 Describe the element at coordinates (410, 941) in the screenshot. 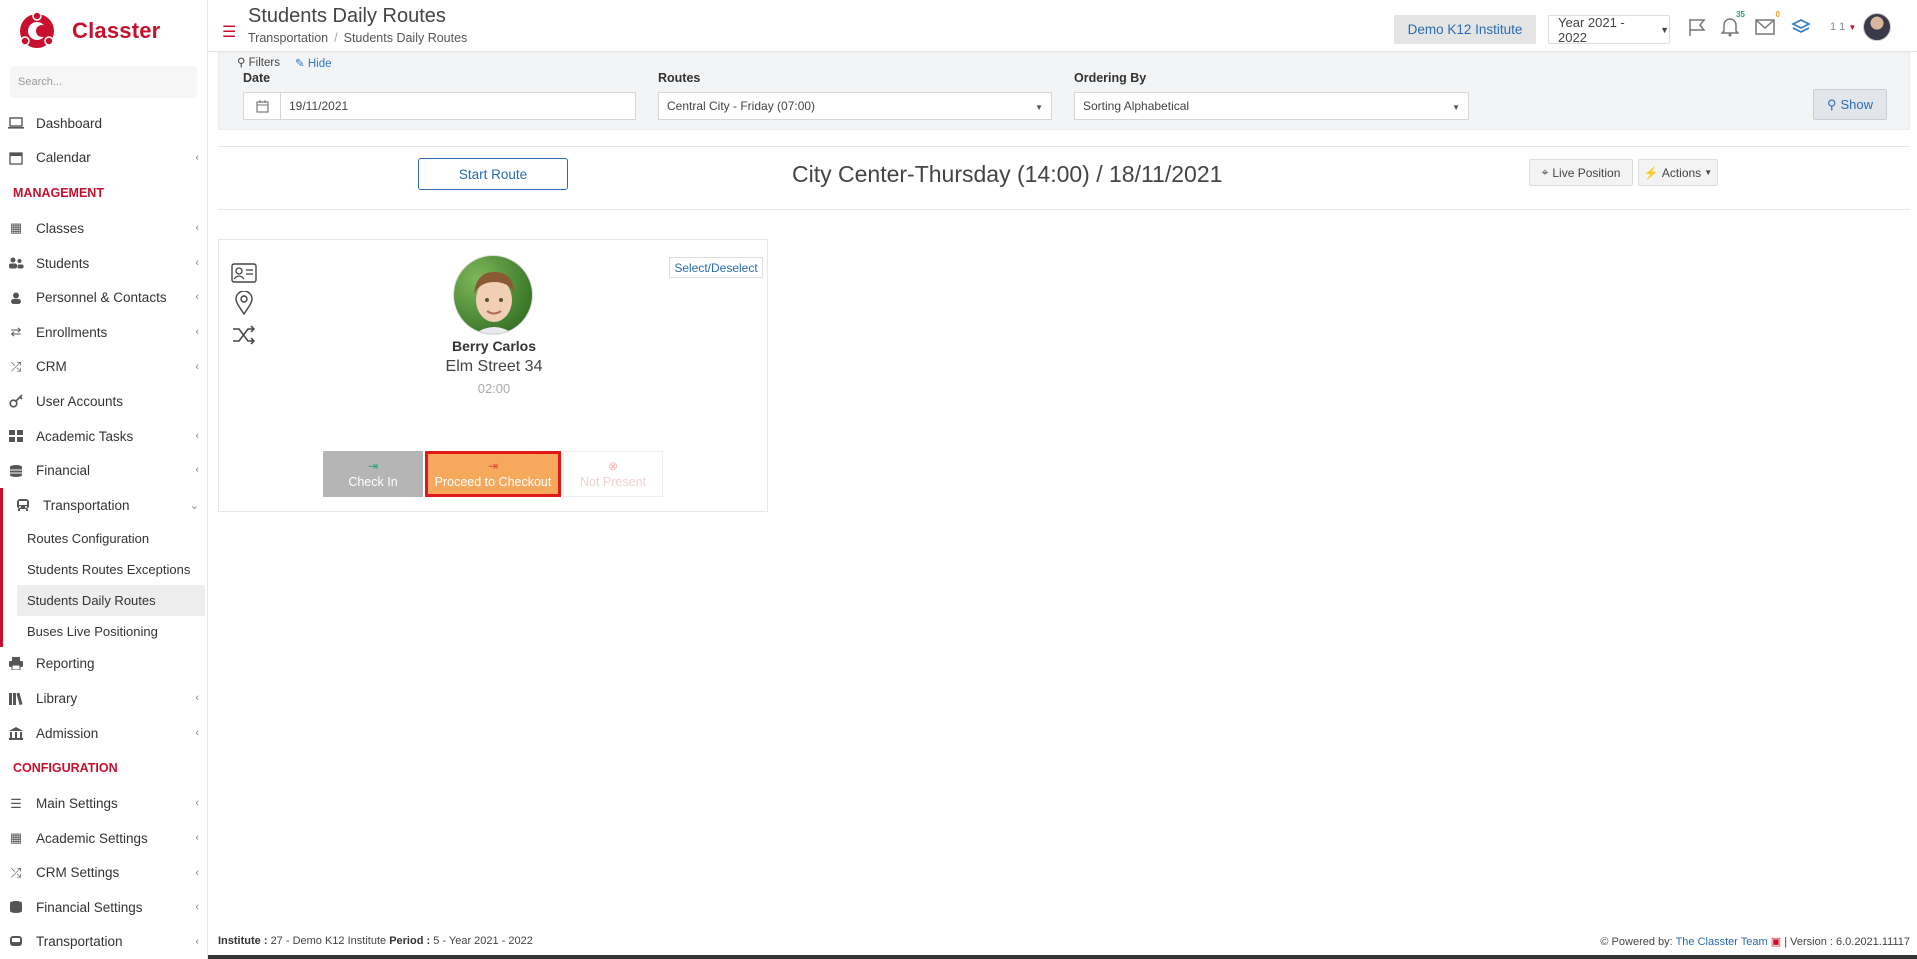

I see `footer-period-label: Period :` at that location.